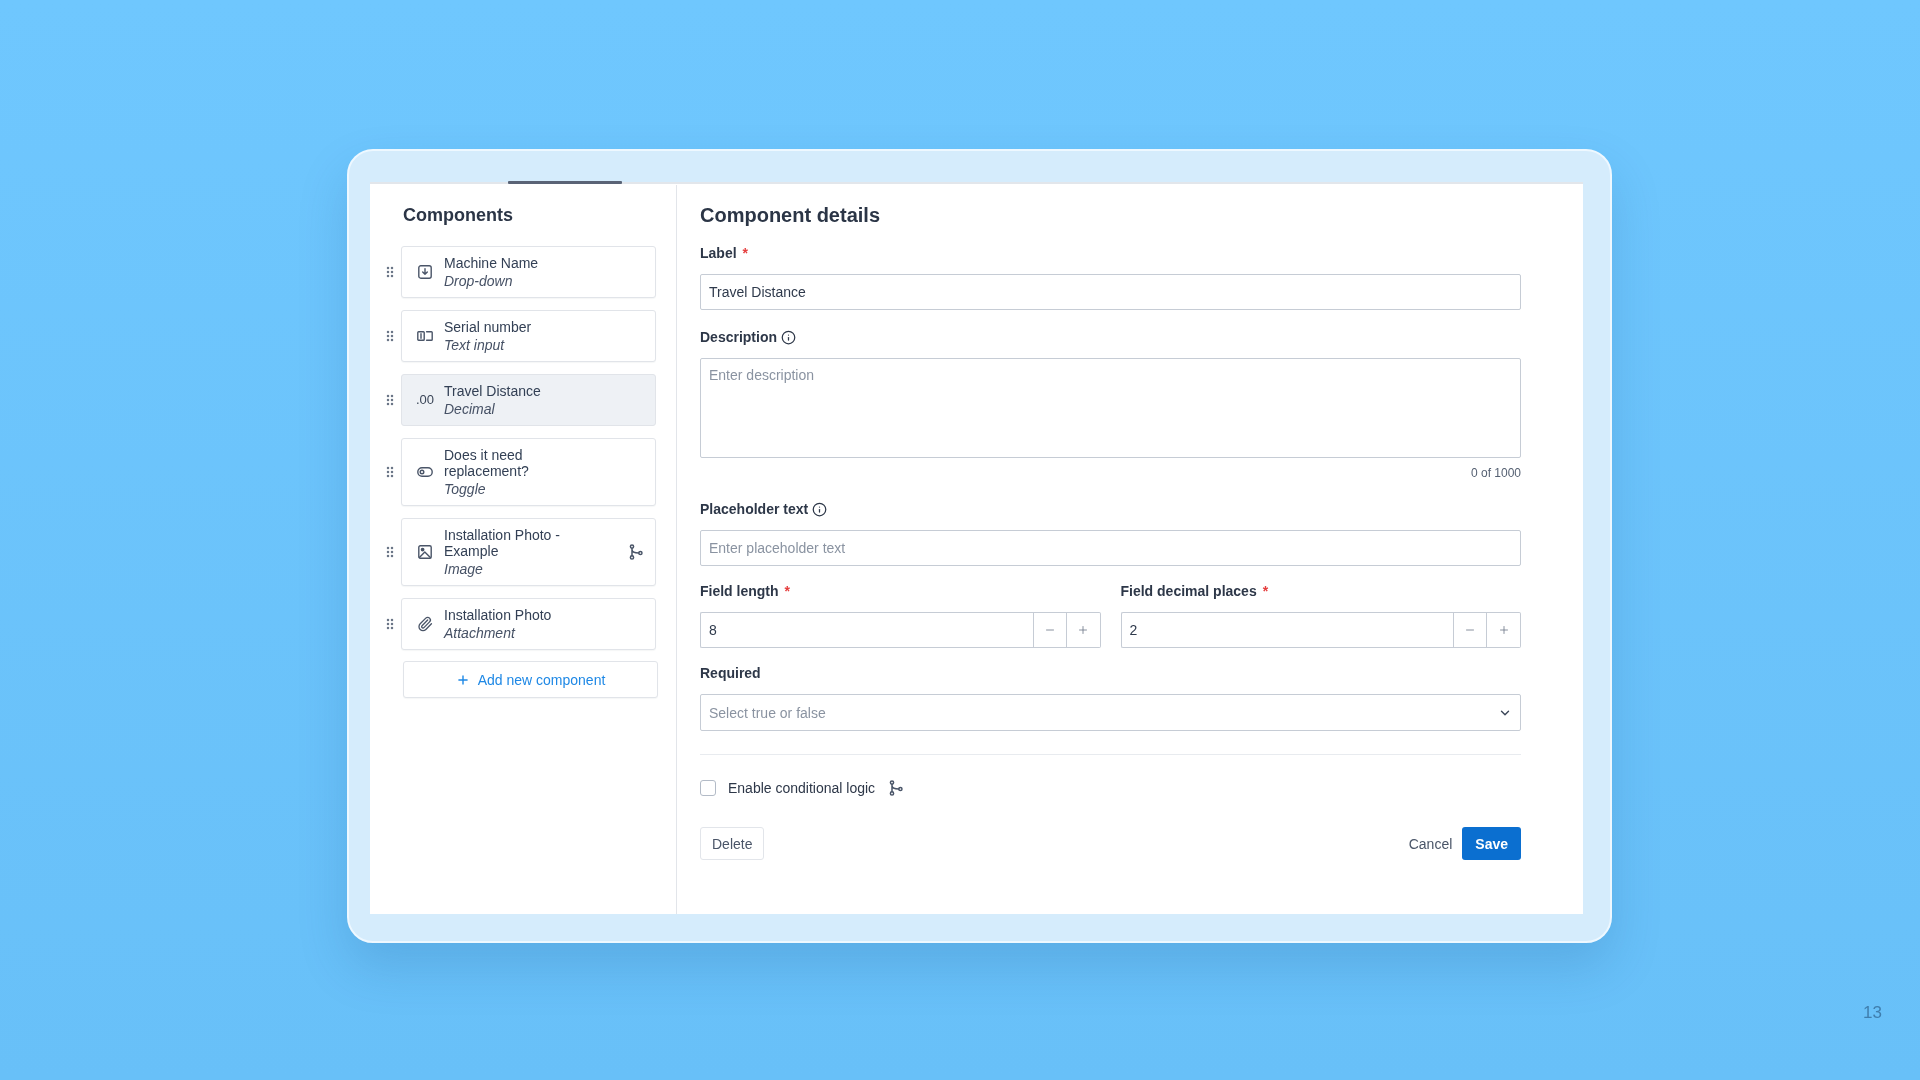 Image resolution: width=1920 pixels, height=1080 pixels. What do you see at coordinates (464, 569) in the screenshot?
I see `component-type: Image` at bounding box center [464, 569].